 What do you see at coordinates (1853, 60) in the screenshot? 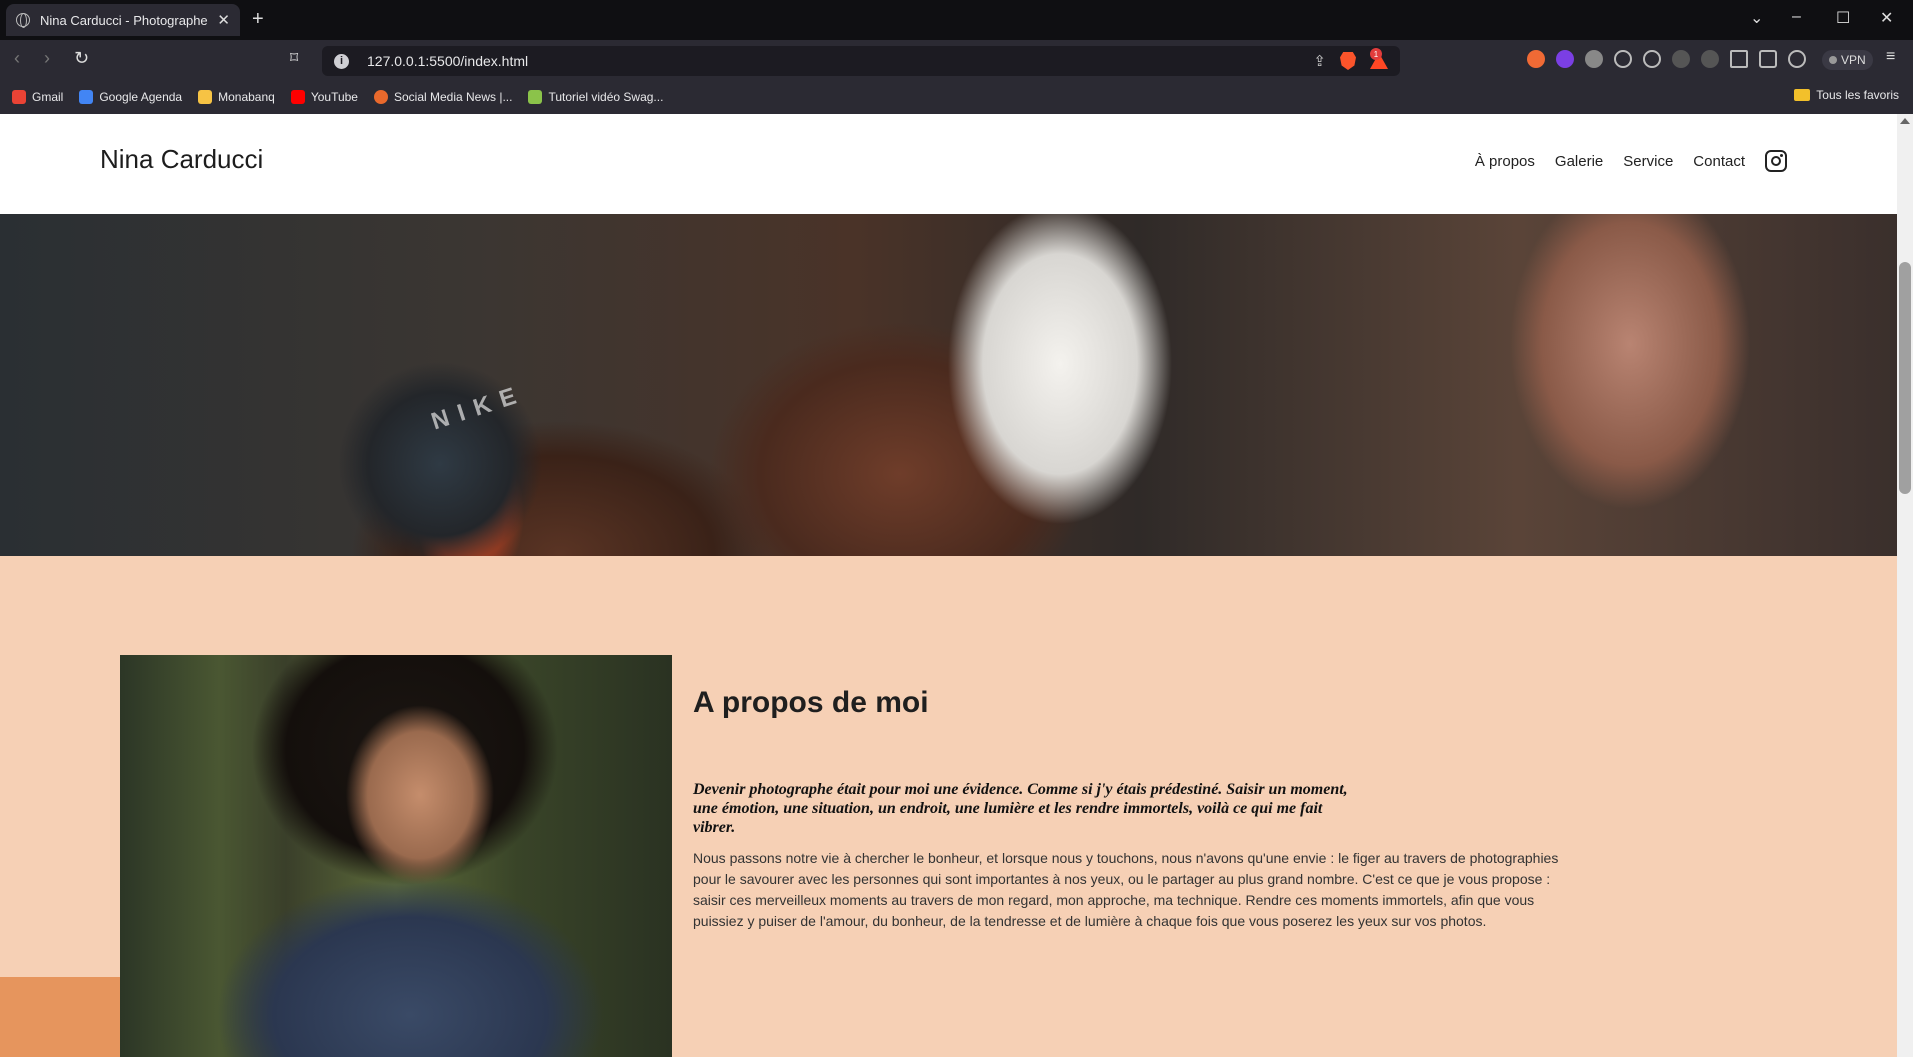
I see `vpn-label: VPN` at bounding box center [1853, 60].